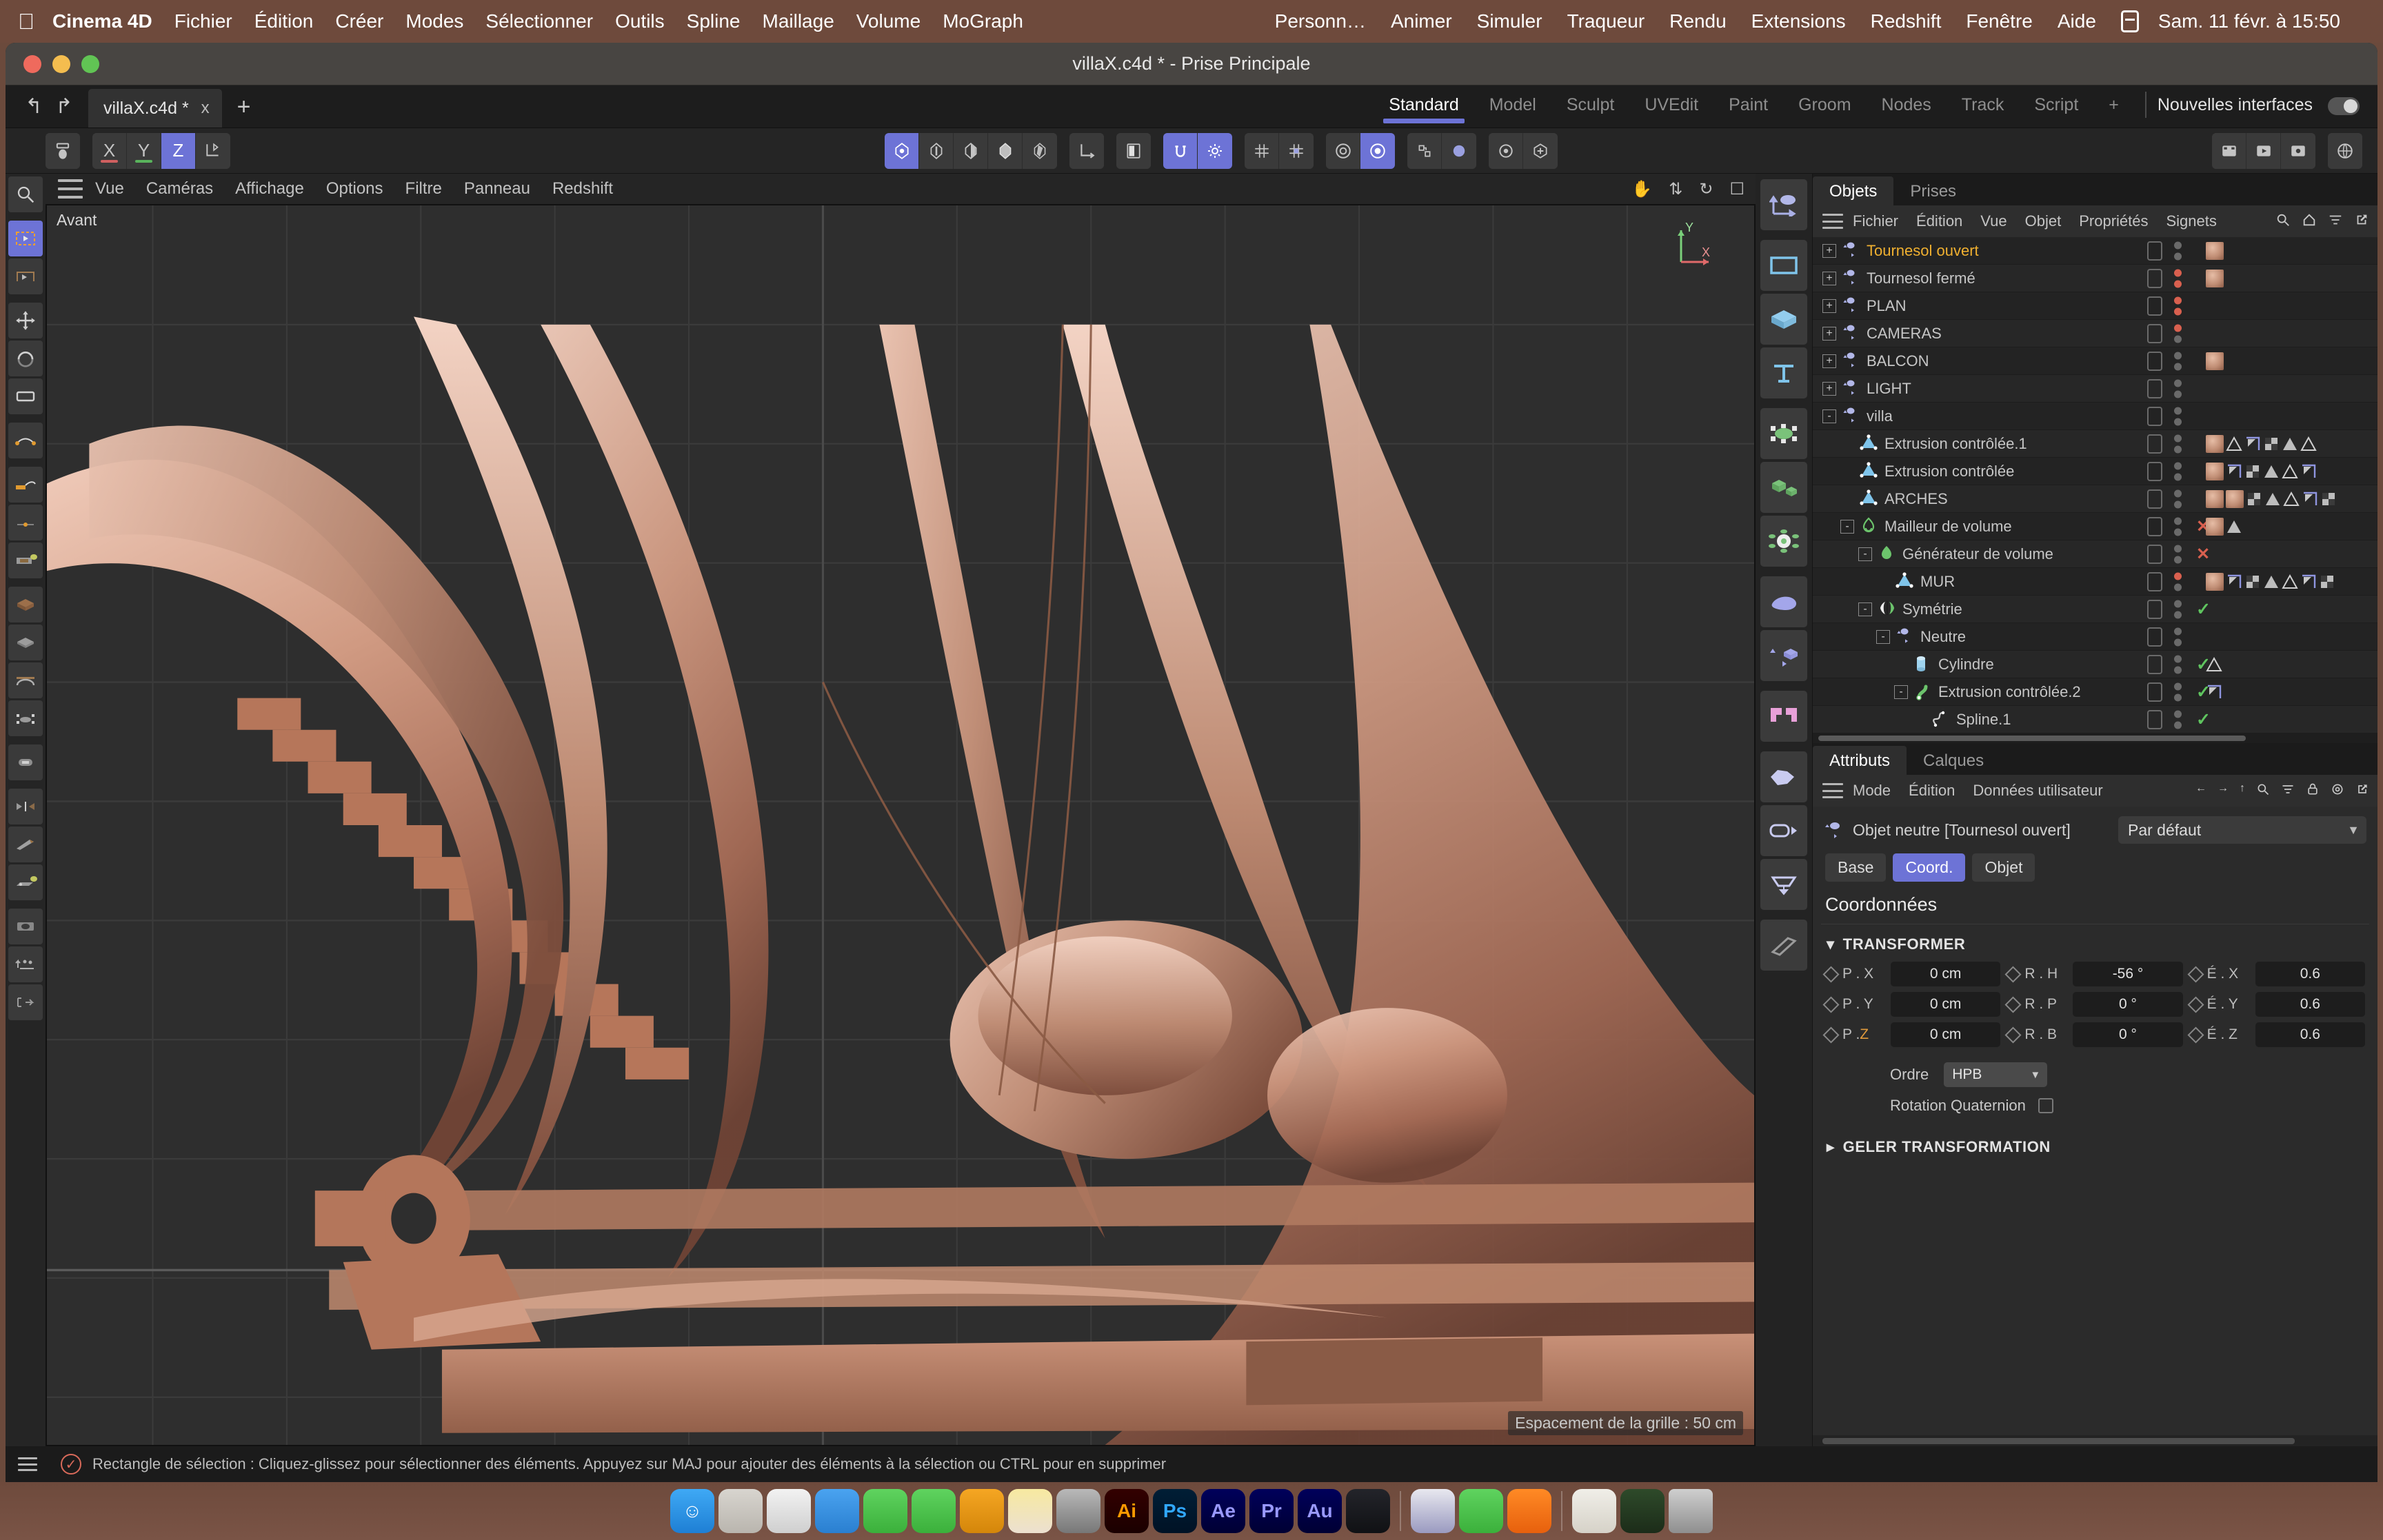 The image size is (2383, 1540). What do you see at coordinates (1377, 151) in the screenshot?
I see `workplane-lock-icon` at bounding box center [1377, 151].